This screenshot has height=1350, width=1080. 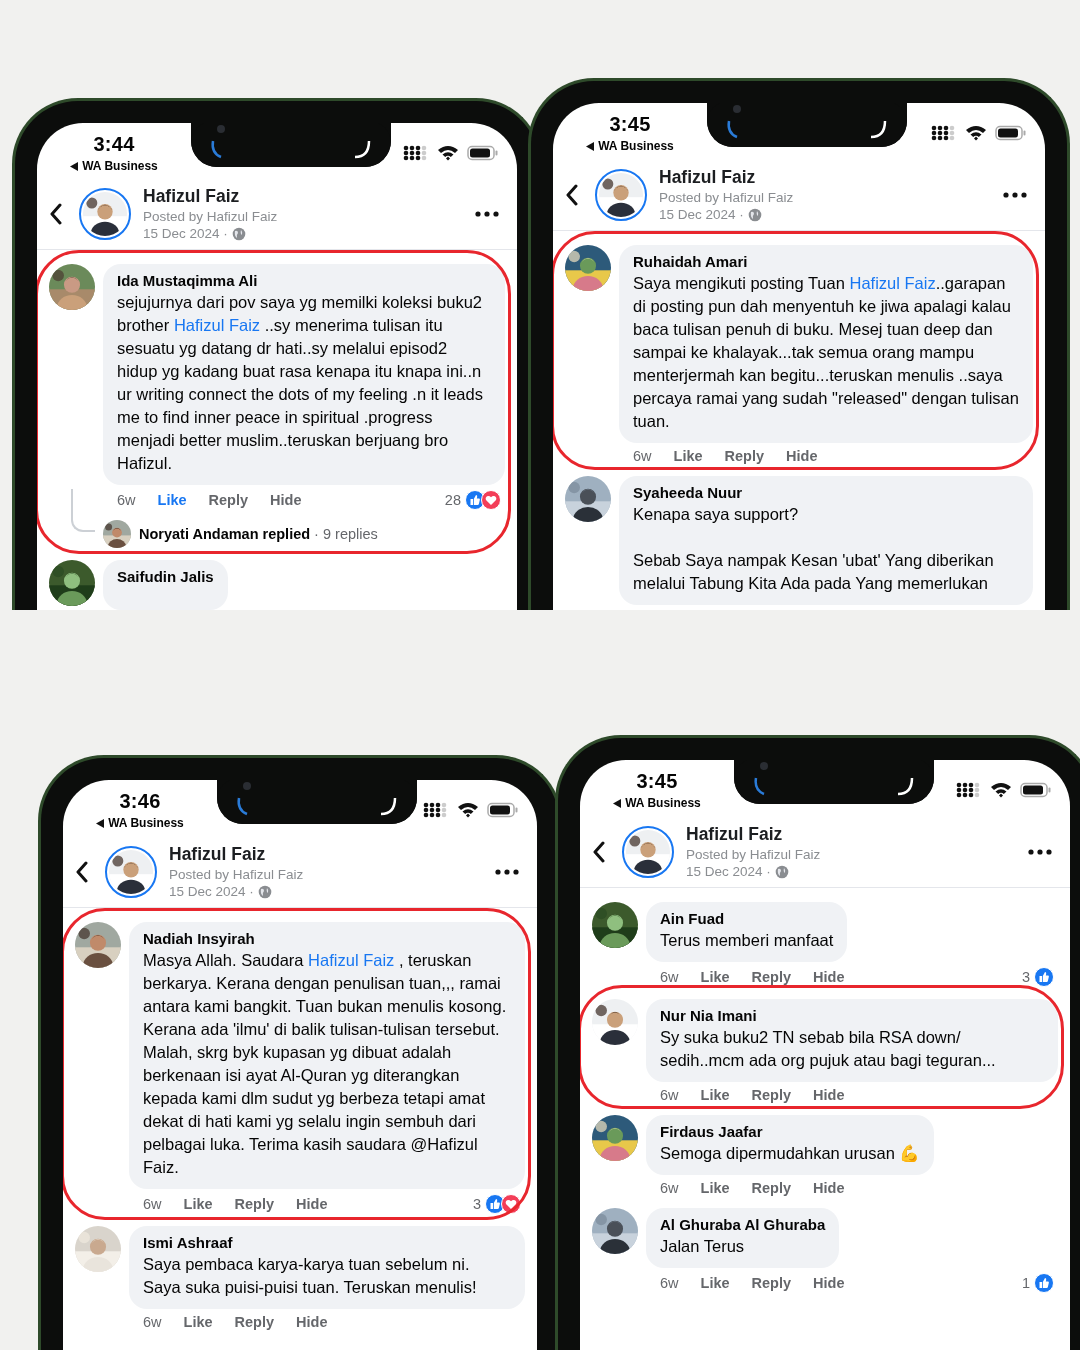 I want to click on replies-link: Noryati Andaman replied · 9 replies, so click(x=258, y=534).